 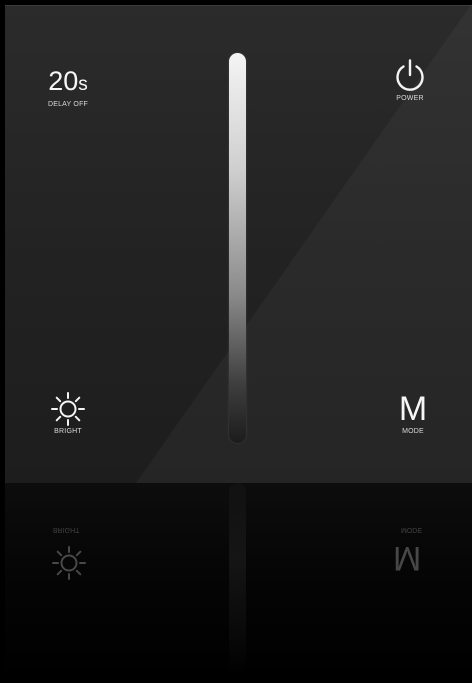 I want to click on sun-icon-reflection, so click(x=69, y=563).